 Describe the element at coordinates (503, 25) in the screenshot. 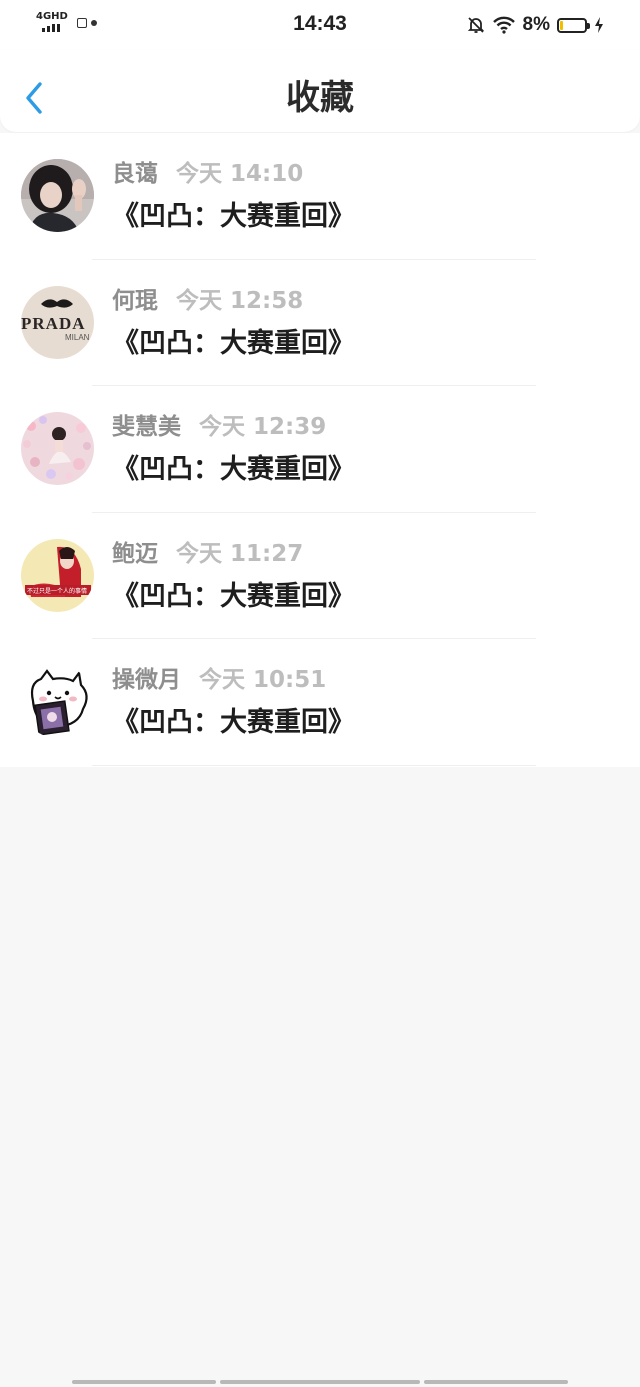

I see `wifi-icon` at that location.